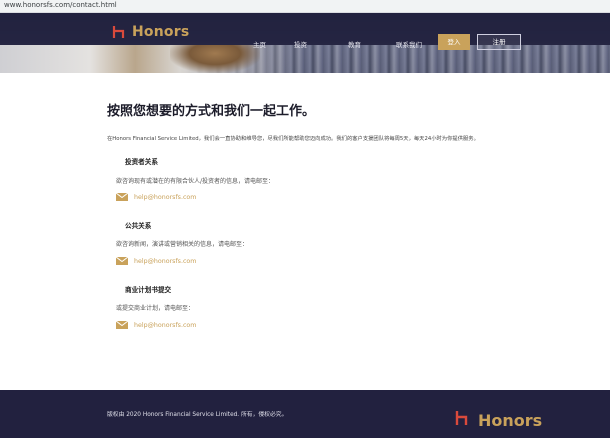 The width and height of the screenshot is (610, 438). I want to click on nav-home: 主页, so click(259, 44).